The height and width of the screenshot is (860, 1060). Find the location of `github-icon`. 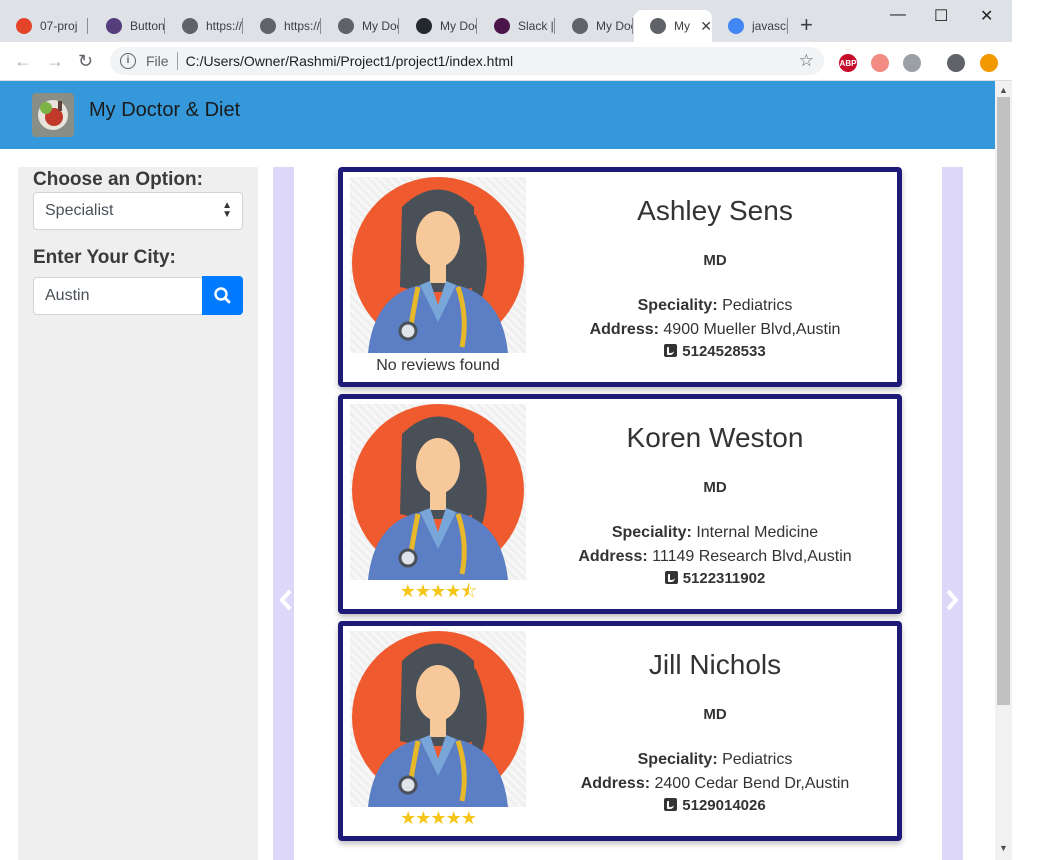

github-icon is located at coordinates (424, 26).